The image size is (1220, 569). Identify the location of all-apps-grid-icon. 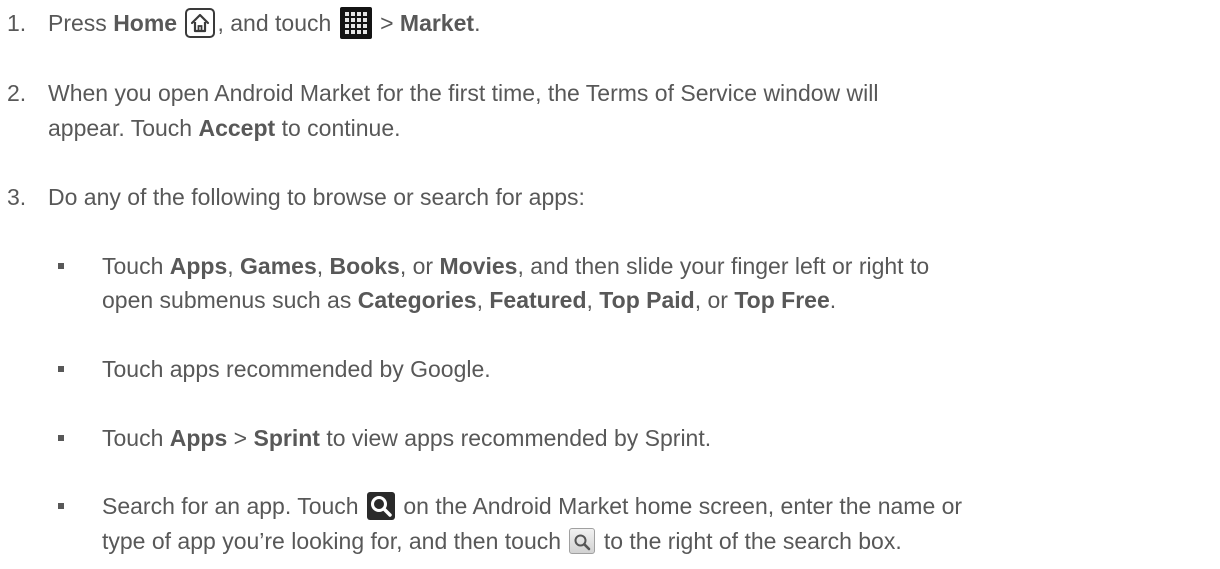
(355, 22).